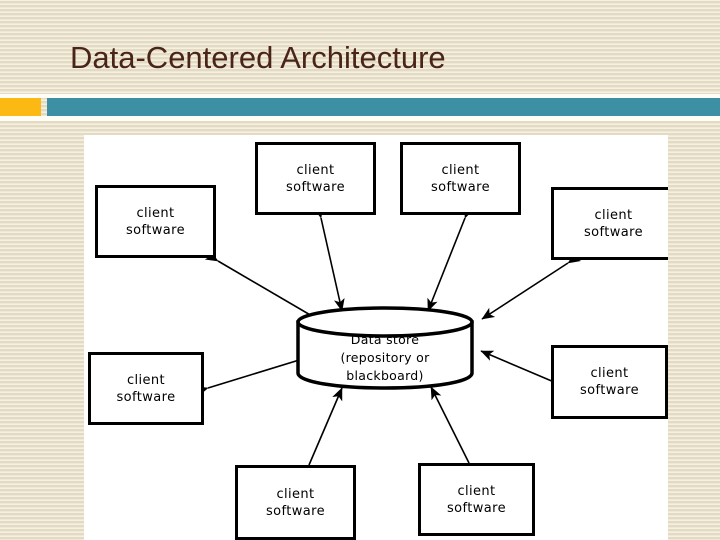 The height and width of the screenshot is (540, 720). I want to click on client-mid-left: client software, so click(146, 388).